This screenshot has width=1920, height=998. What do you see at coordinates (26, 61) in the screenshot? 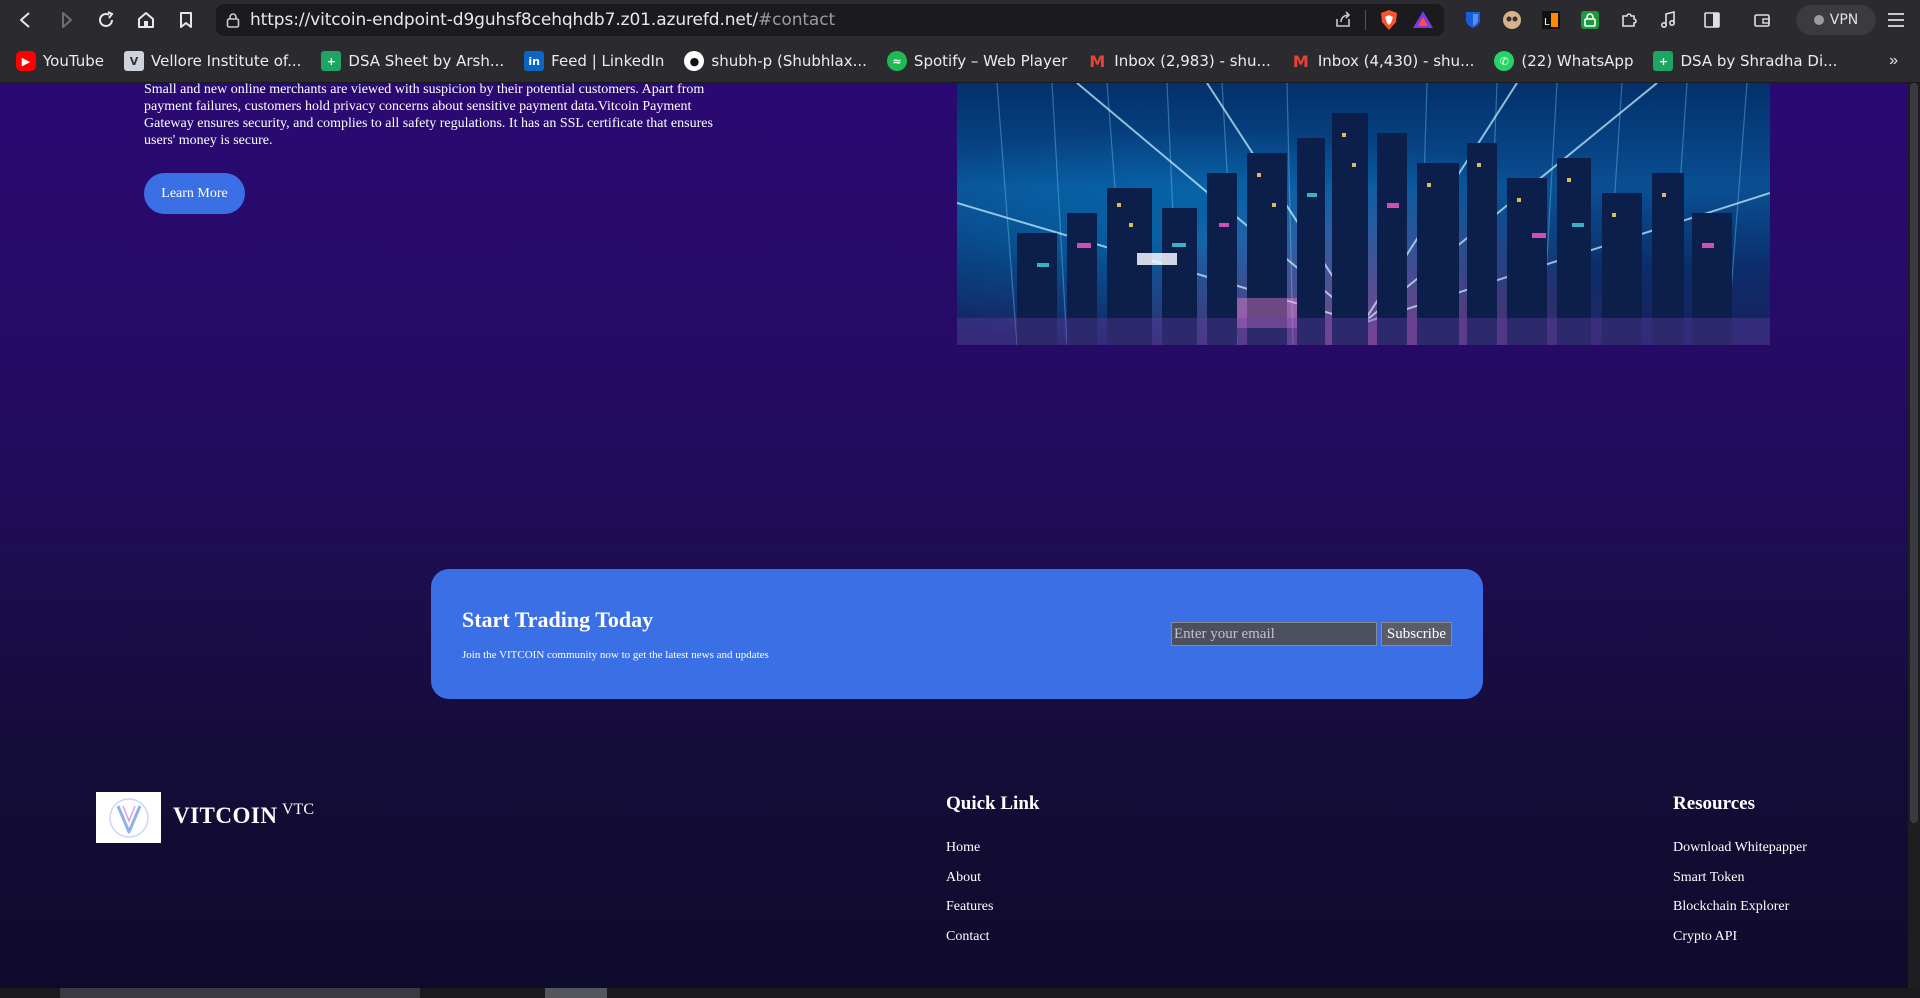
I see `youtube-icon: ▶` at bounding box center [26, 61].